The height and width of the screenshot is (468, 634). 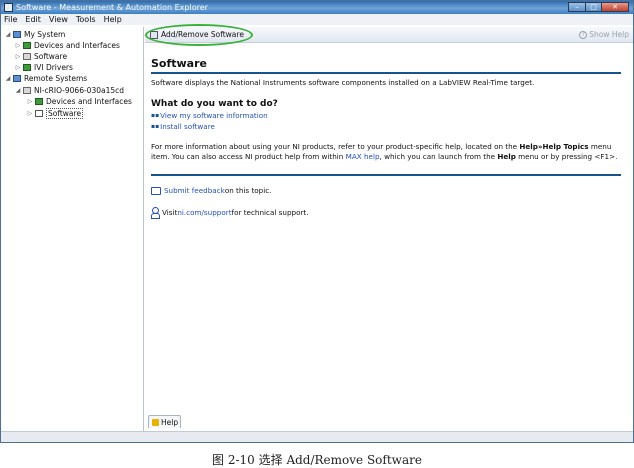 What do you see at coordinates (41, 56) in the screenshot?
I see `tree-item-software: ▷ Software` at bounding box center [41, 56].